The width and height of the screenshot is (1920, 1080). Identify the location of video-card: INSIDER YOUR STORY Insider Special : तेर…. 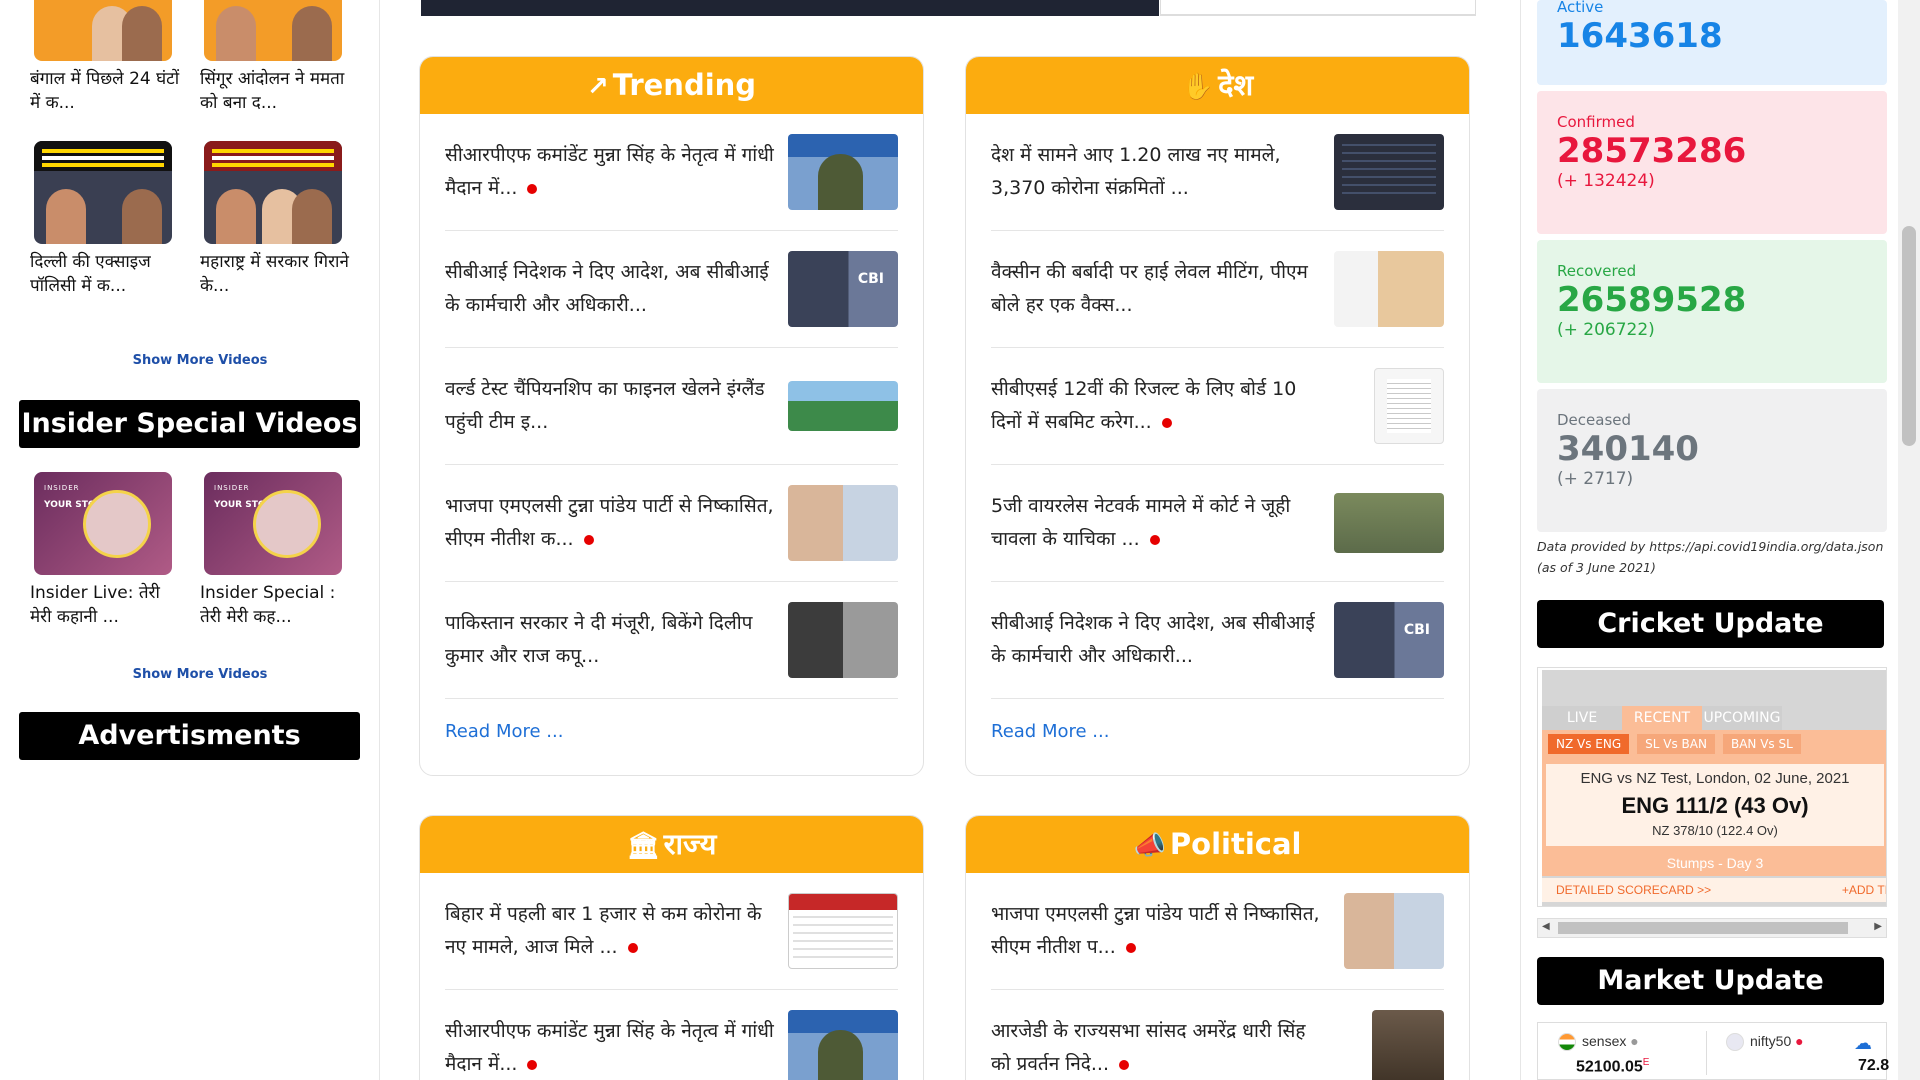
(285, 563).